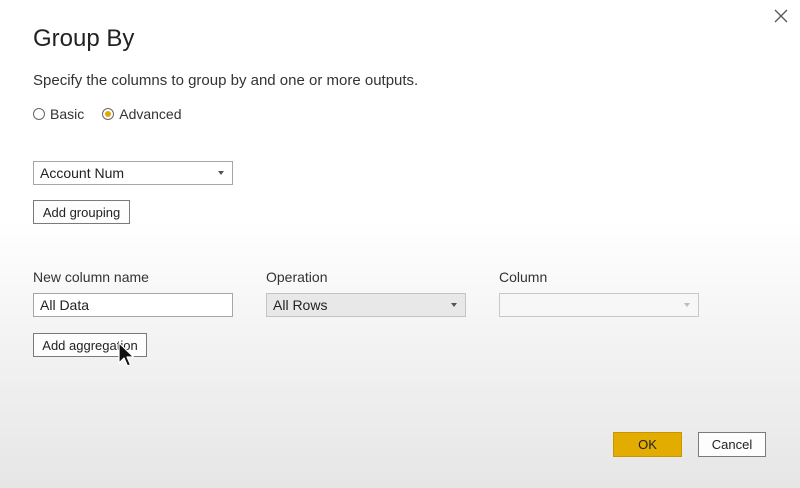 The image size is (800, 488). I want to click on add-aggregation-button: Add aggregation, so click(90, 345).